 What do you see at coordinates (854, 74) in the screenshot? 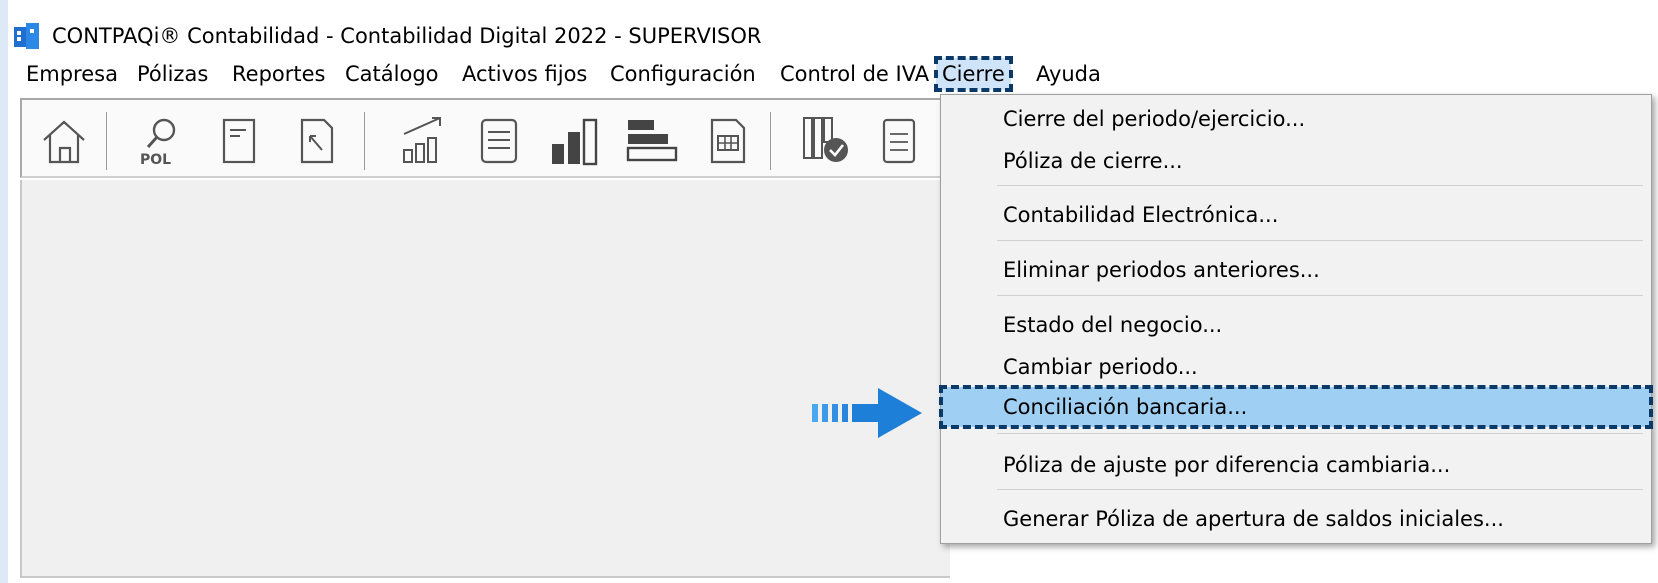
I see `menu-control-de-iva: Control de IVA` at bounding box center [854, 74].